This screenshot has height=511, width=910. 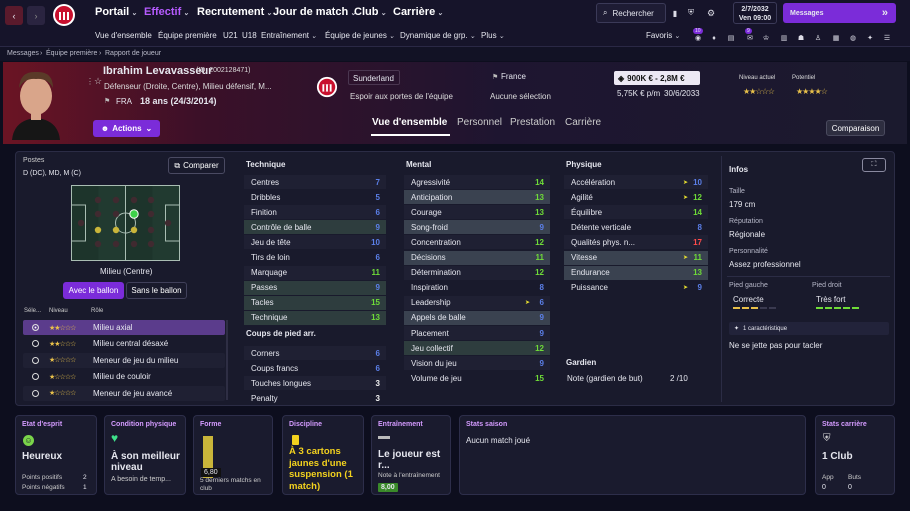 What do you see at coordinates (315, 182) in the screenshot?
I see `attribute-row: Centres 7` at bounding box center [315, 182].